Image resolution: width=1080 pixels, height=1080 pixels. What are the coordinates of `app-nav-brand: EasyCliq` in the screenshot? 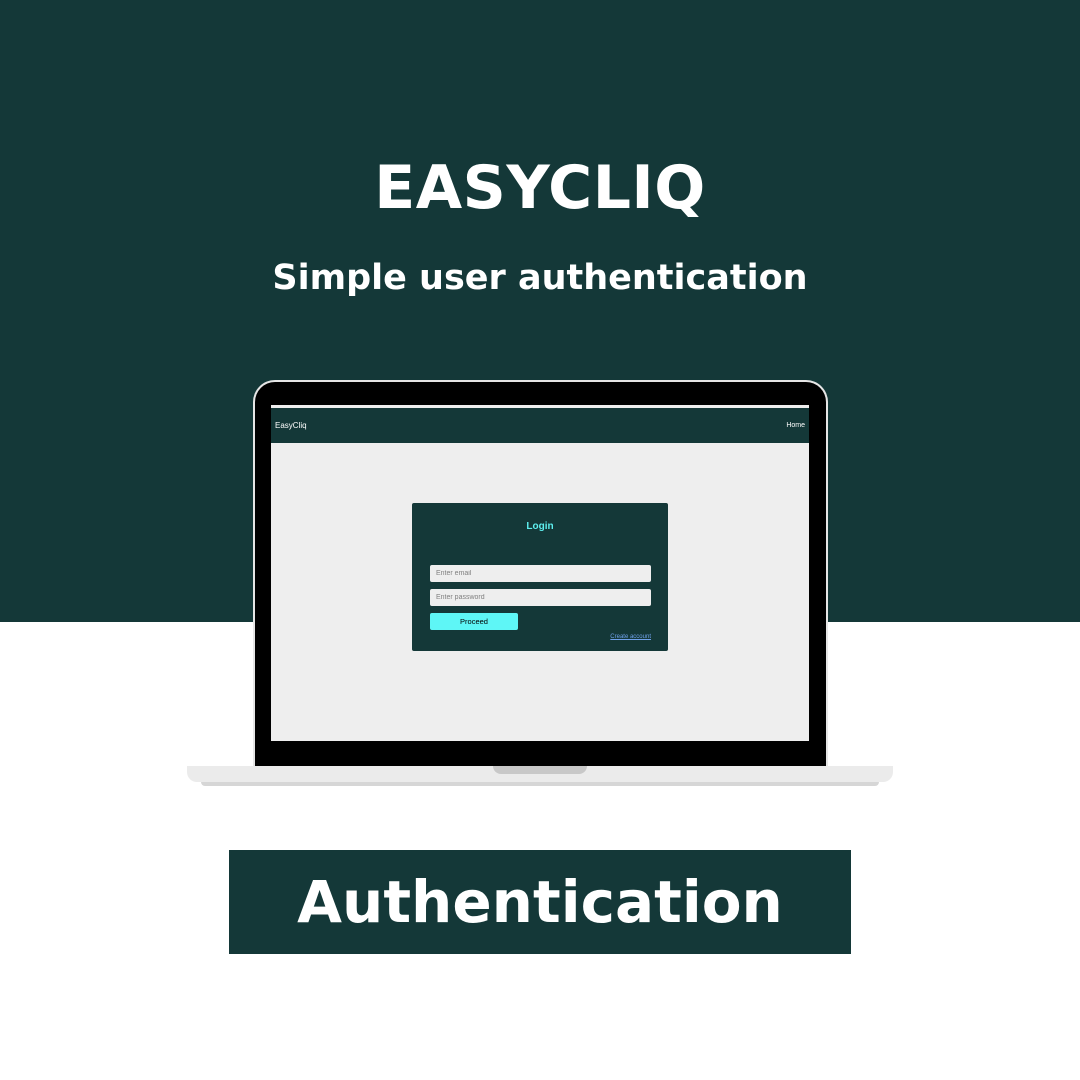 It's located at (291, 425).